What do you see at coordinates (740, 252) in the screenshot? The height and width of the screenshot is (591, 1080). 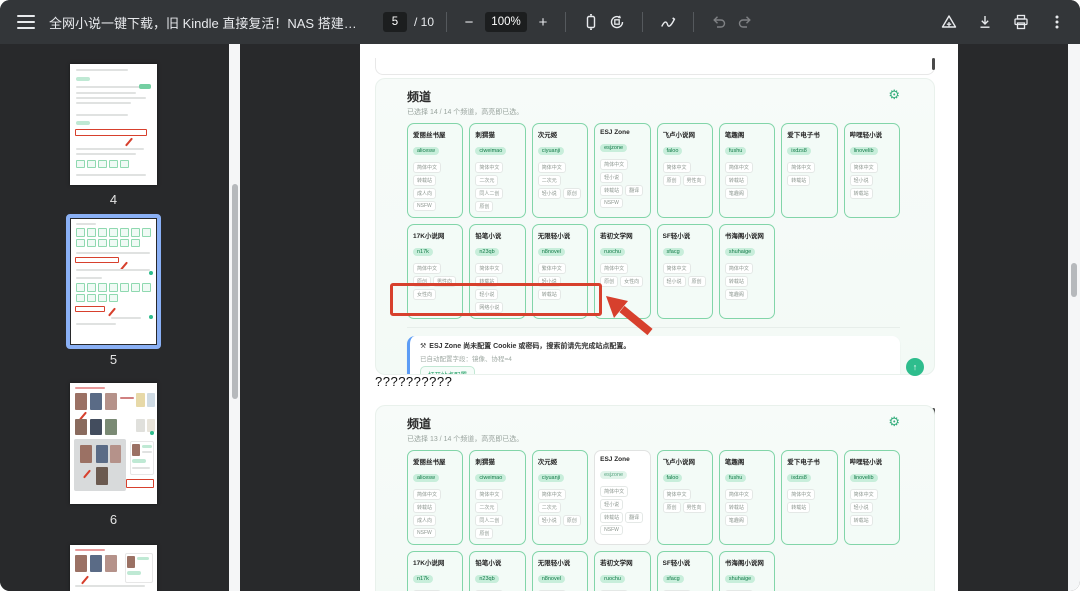 I see `channel-code-badge: shuhaige` at bounding box center [740, 252].